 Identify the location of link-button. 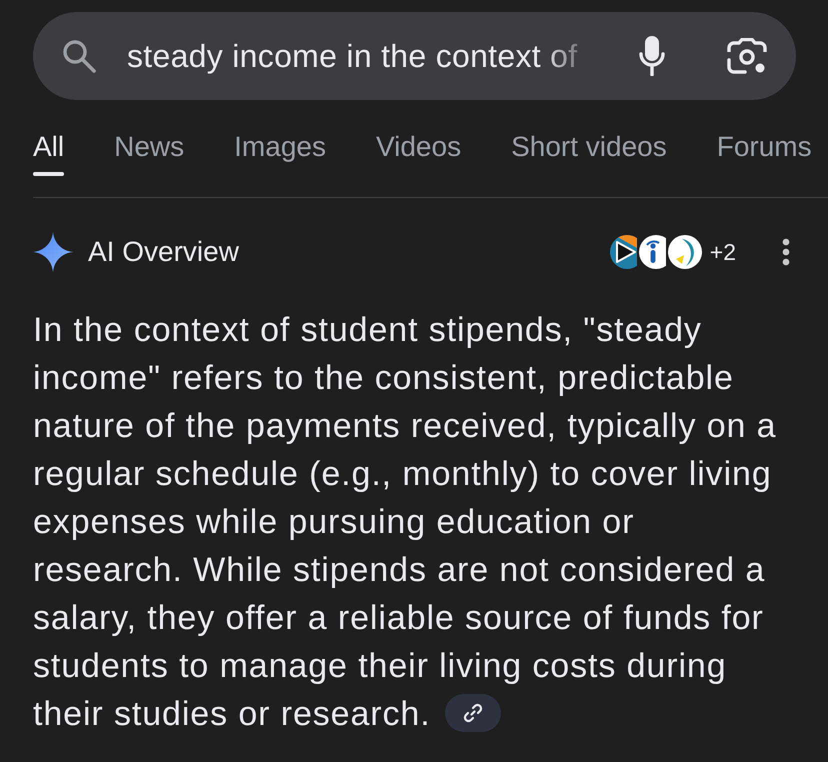
(472, 713).